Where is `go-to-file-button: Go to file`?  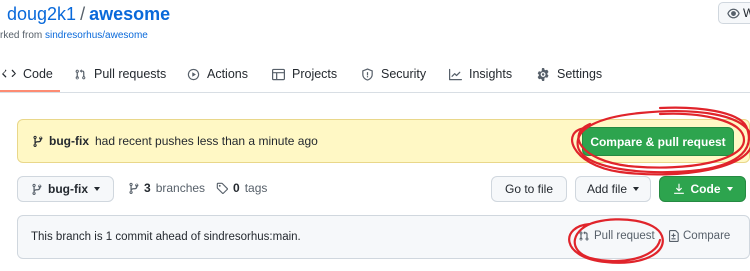 go-to-file-button: Go to file is located at coordinates (529, 189).